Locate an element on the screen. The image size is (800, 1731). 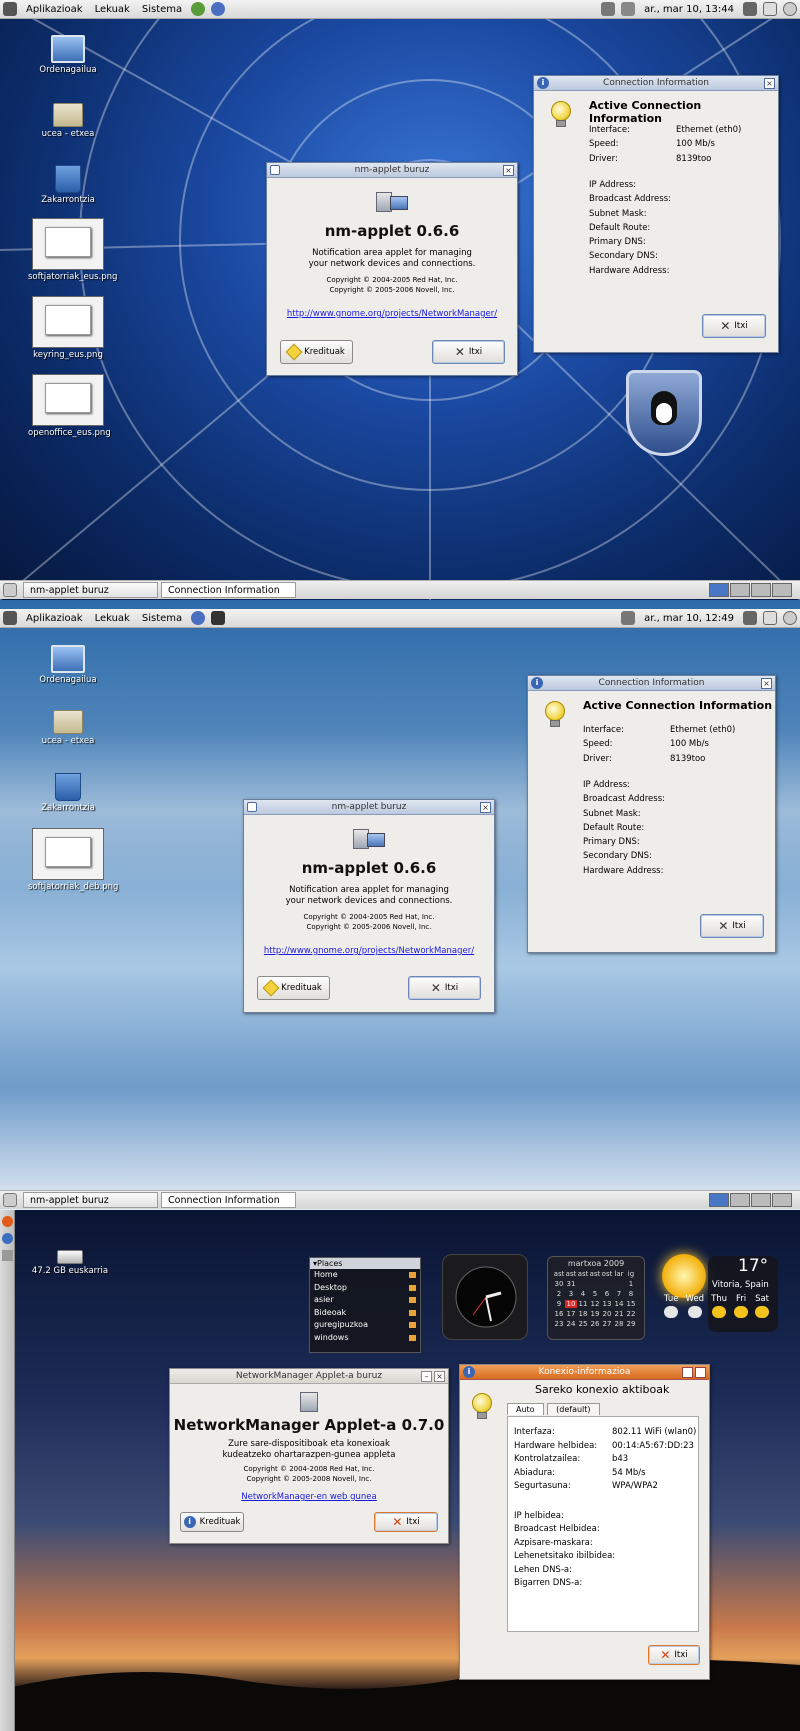
places-item: guregipuzkoa is located at coordinates (365, 1325).